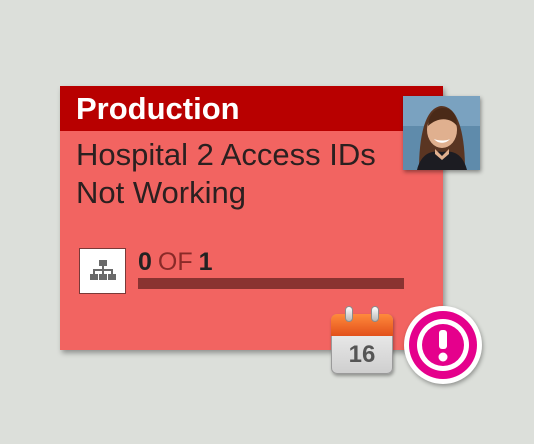  What do you see at coordinates (251, 108) in the screenshot?
I see `card-header: Production` at bounding box center [251, 108].